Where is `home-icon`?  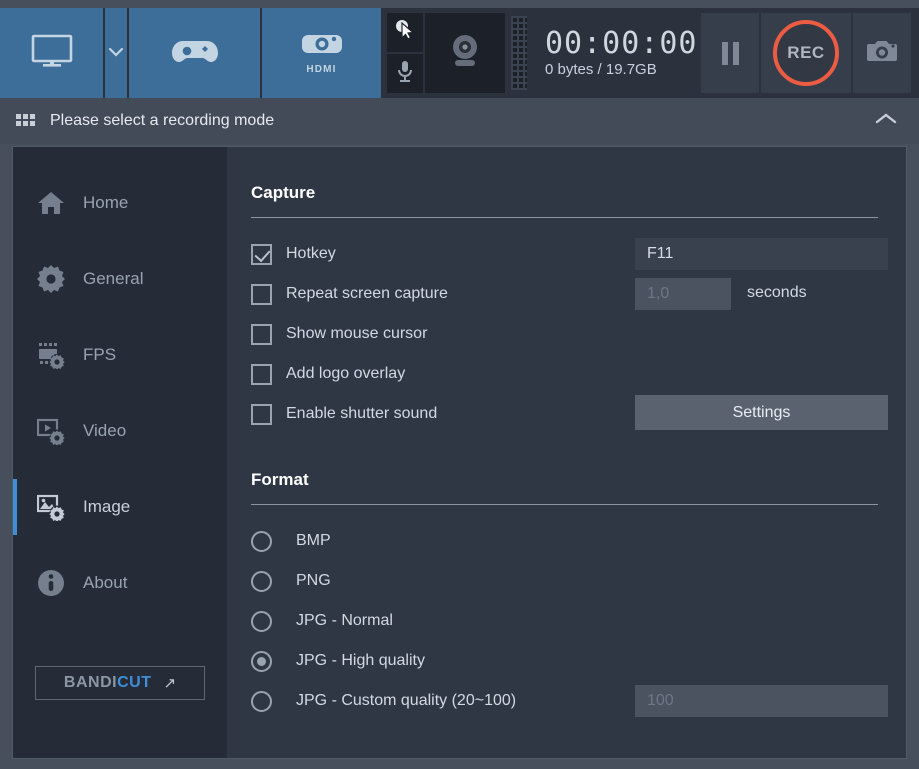
home-icon is located at coordinates (52, 203).